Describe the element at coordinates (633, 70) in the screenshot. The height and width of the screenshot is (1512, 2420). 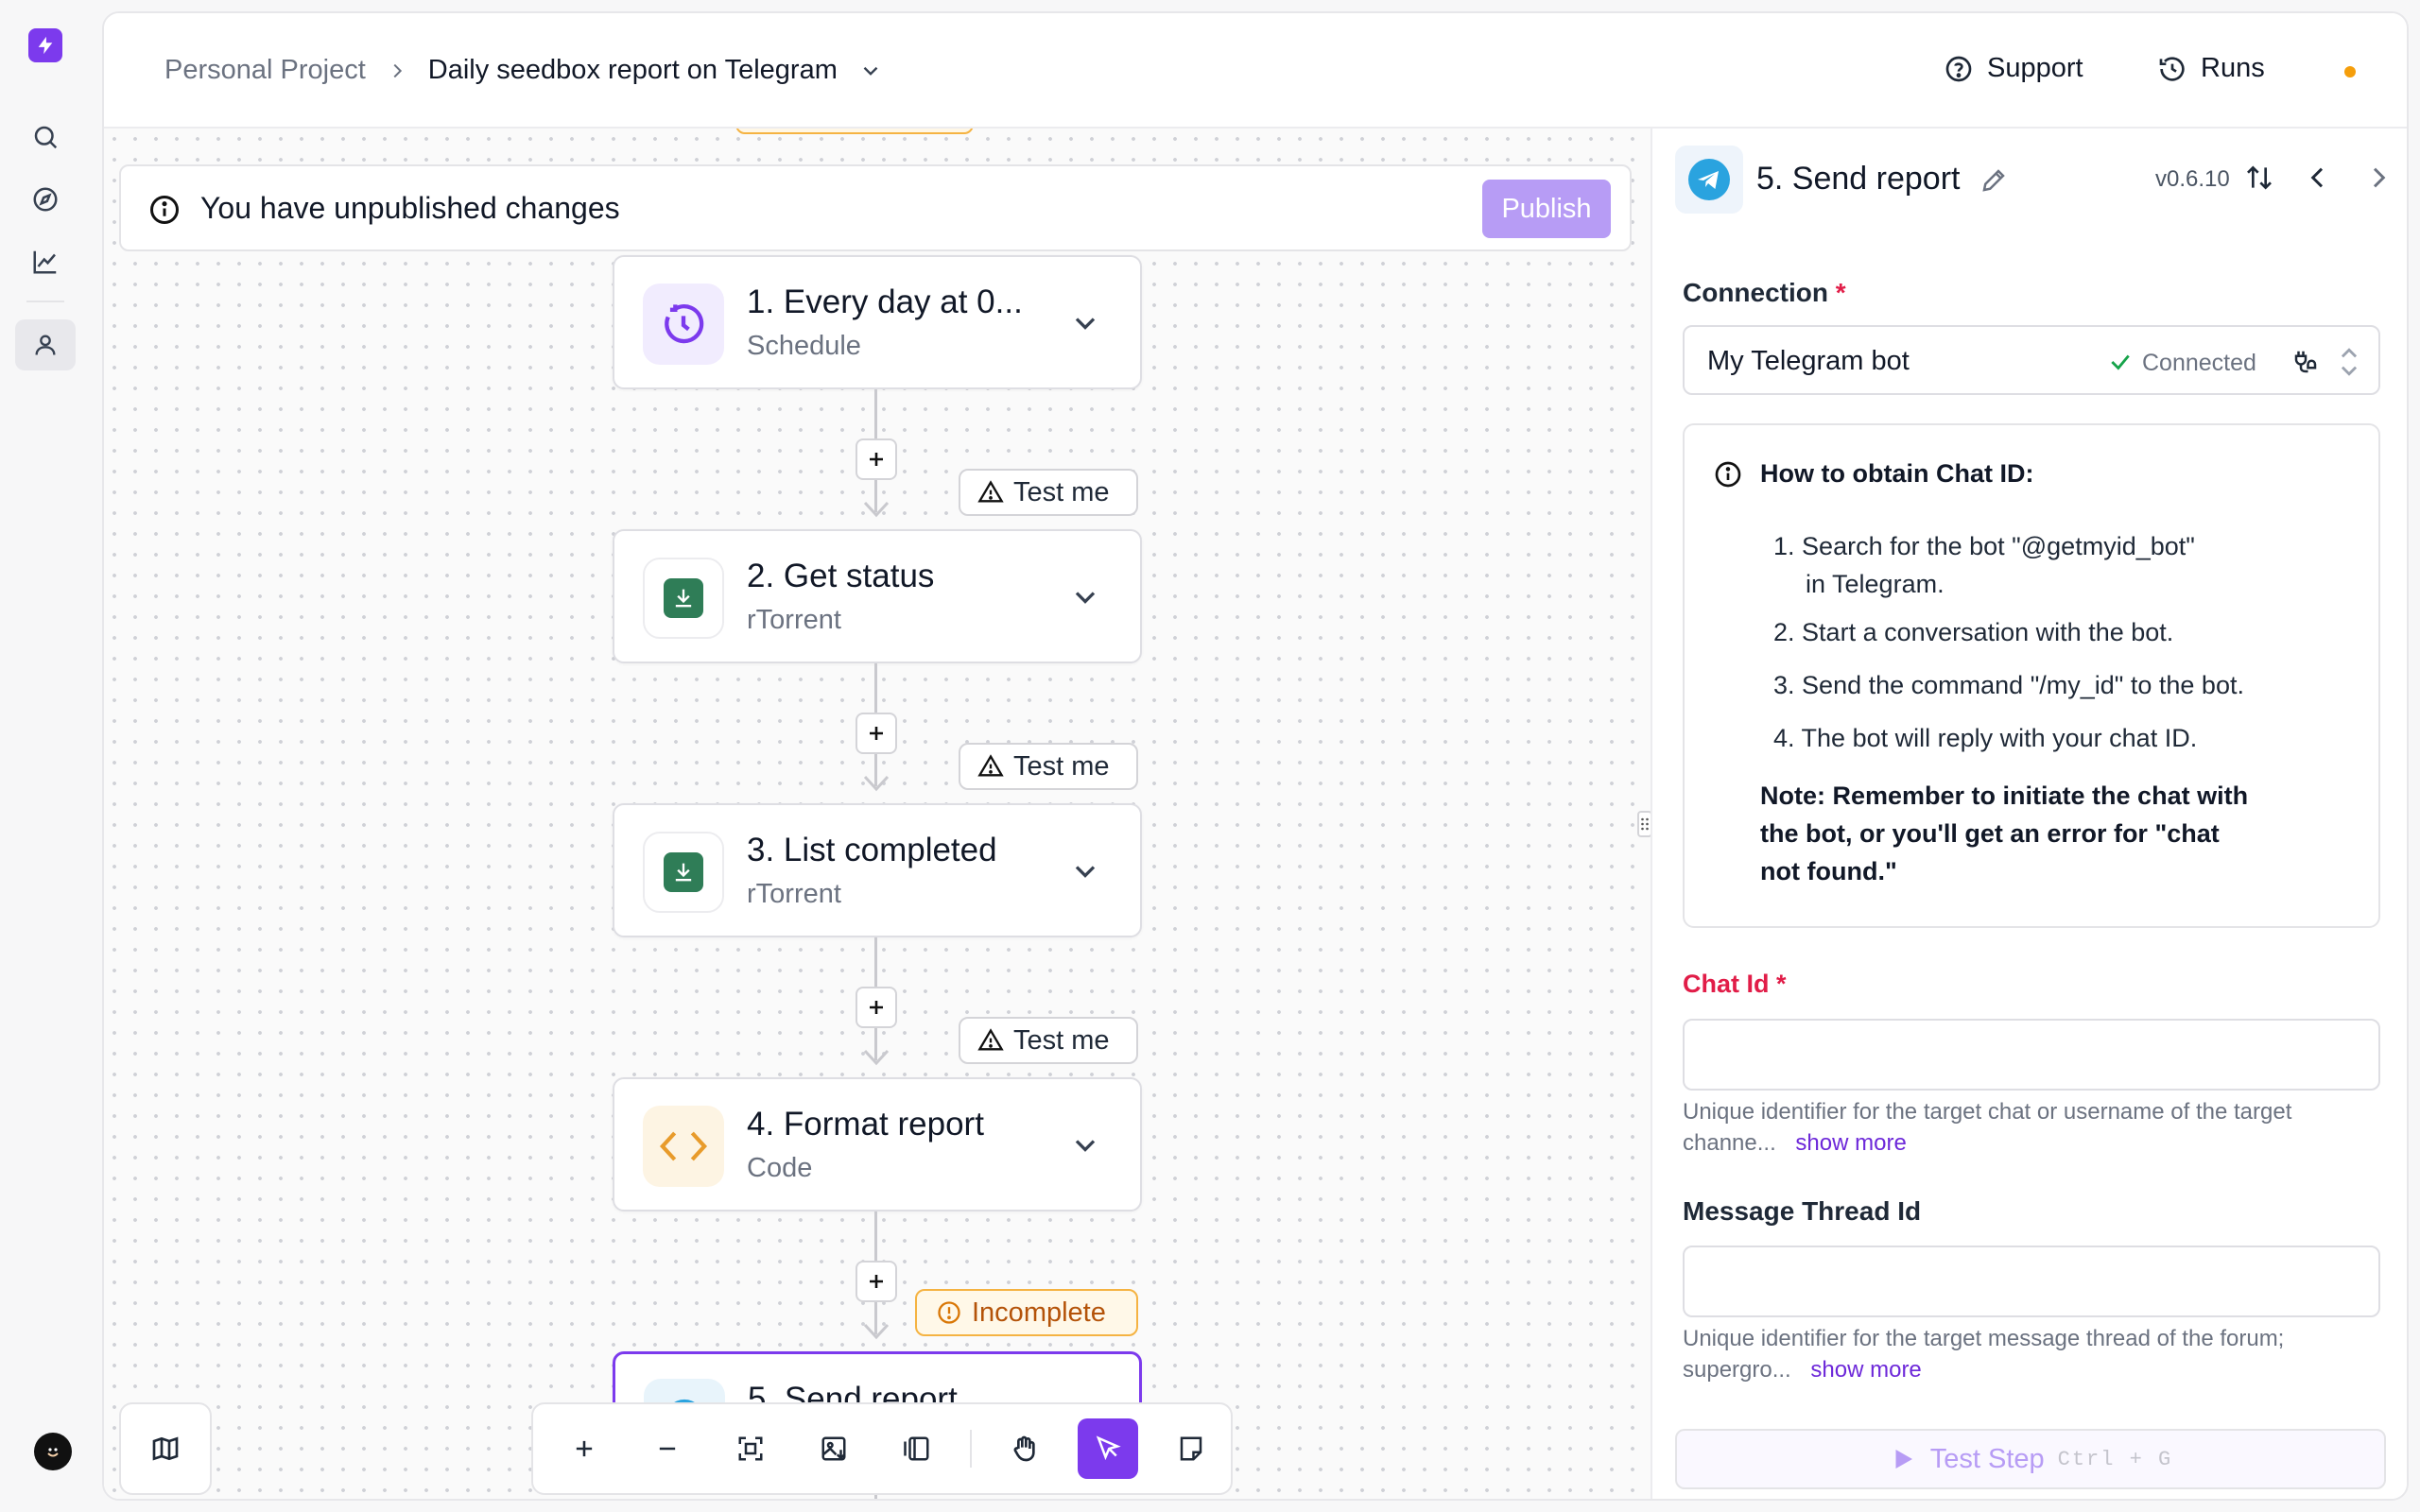
I see `breadcrumb-flow-name: Daily seedbox report on Telegram` at that location.